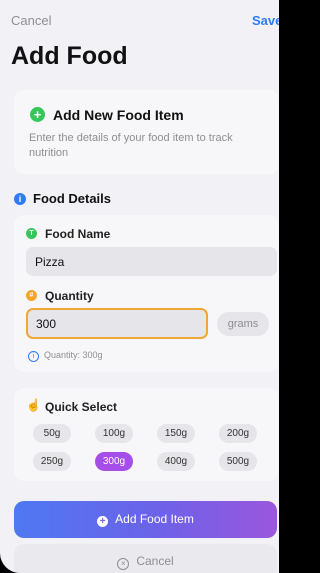 This screenshot has width=320, height=573. Describe the element at coordinates (114, 461) in the screenshot. I see `quick-select-chip-300g: 300g` at that location.